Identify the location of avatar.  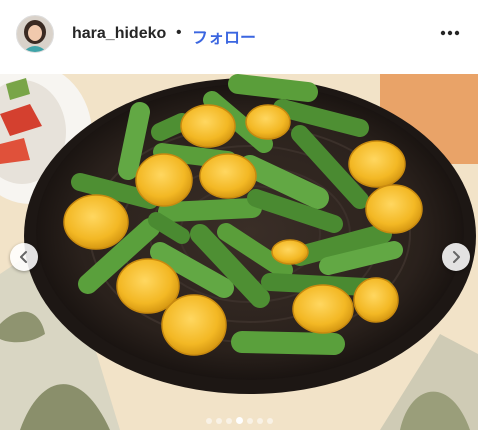
(35, 34).